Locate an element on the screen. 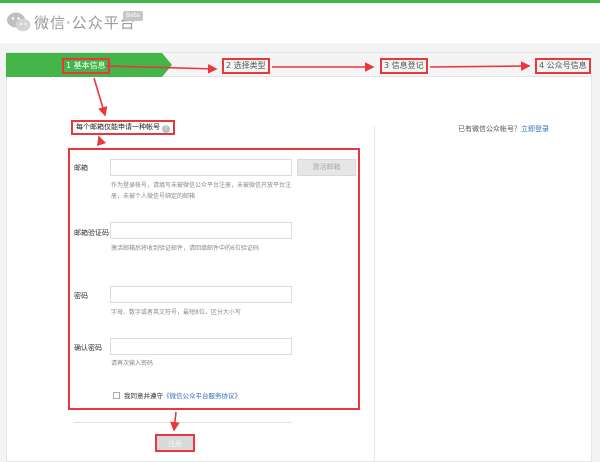 The height and width of the screenshot is (462, 600). email-label: 邮箱 is located at coordinates (81, 168).